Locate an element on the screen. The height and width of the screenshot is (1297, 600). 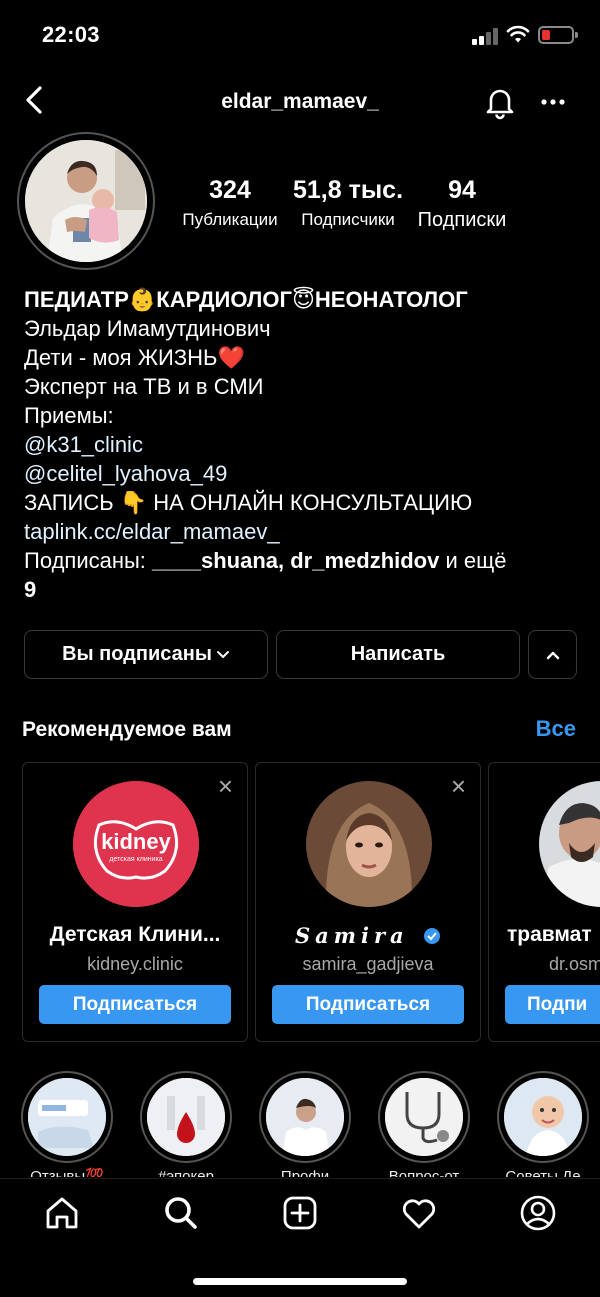
story-highlight-reviews is located at coordinates (67, 1117).